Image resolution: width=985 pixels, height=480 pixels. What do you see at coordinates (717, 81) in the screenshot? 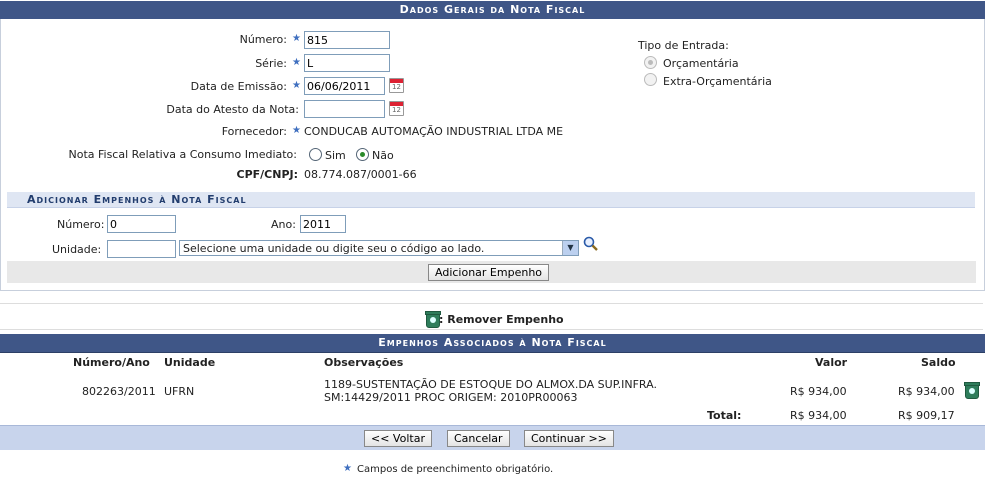
I see `tipo-extra-label: Extra-Orçamentária` at bounding box center [717, 81].